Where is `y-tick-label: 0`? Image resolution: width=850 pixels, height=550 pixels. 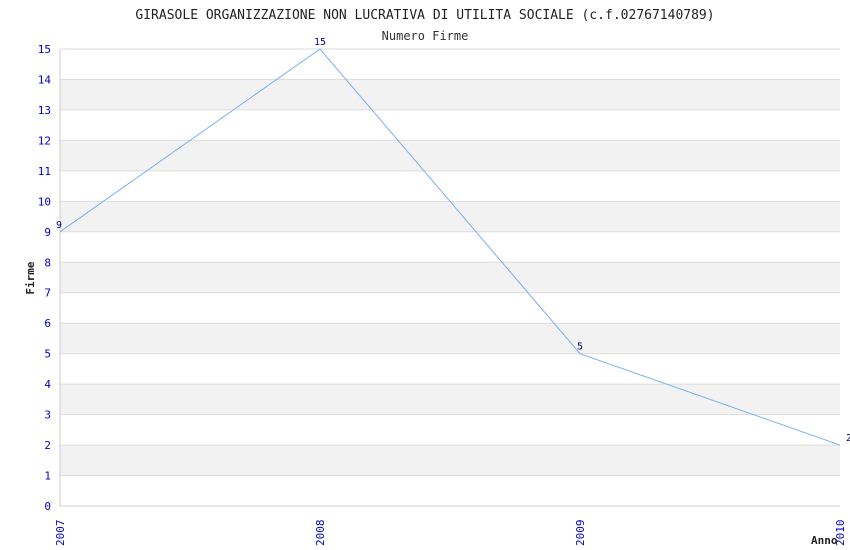
y-tick-label: 0 is located at coordinates (47, 506).